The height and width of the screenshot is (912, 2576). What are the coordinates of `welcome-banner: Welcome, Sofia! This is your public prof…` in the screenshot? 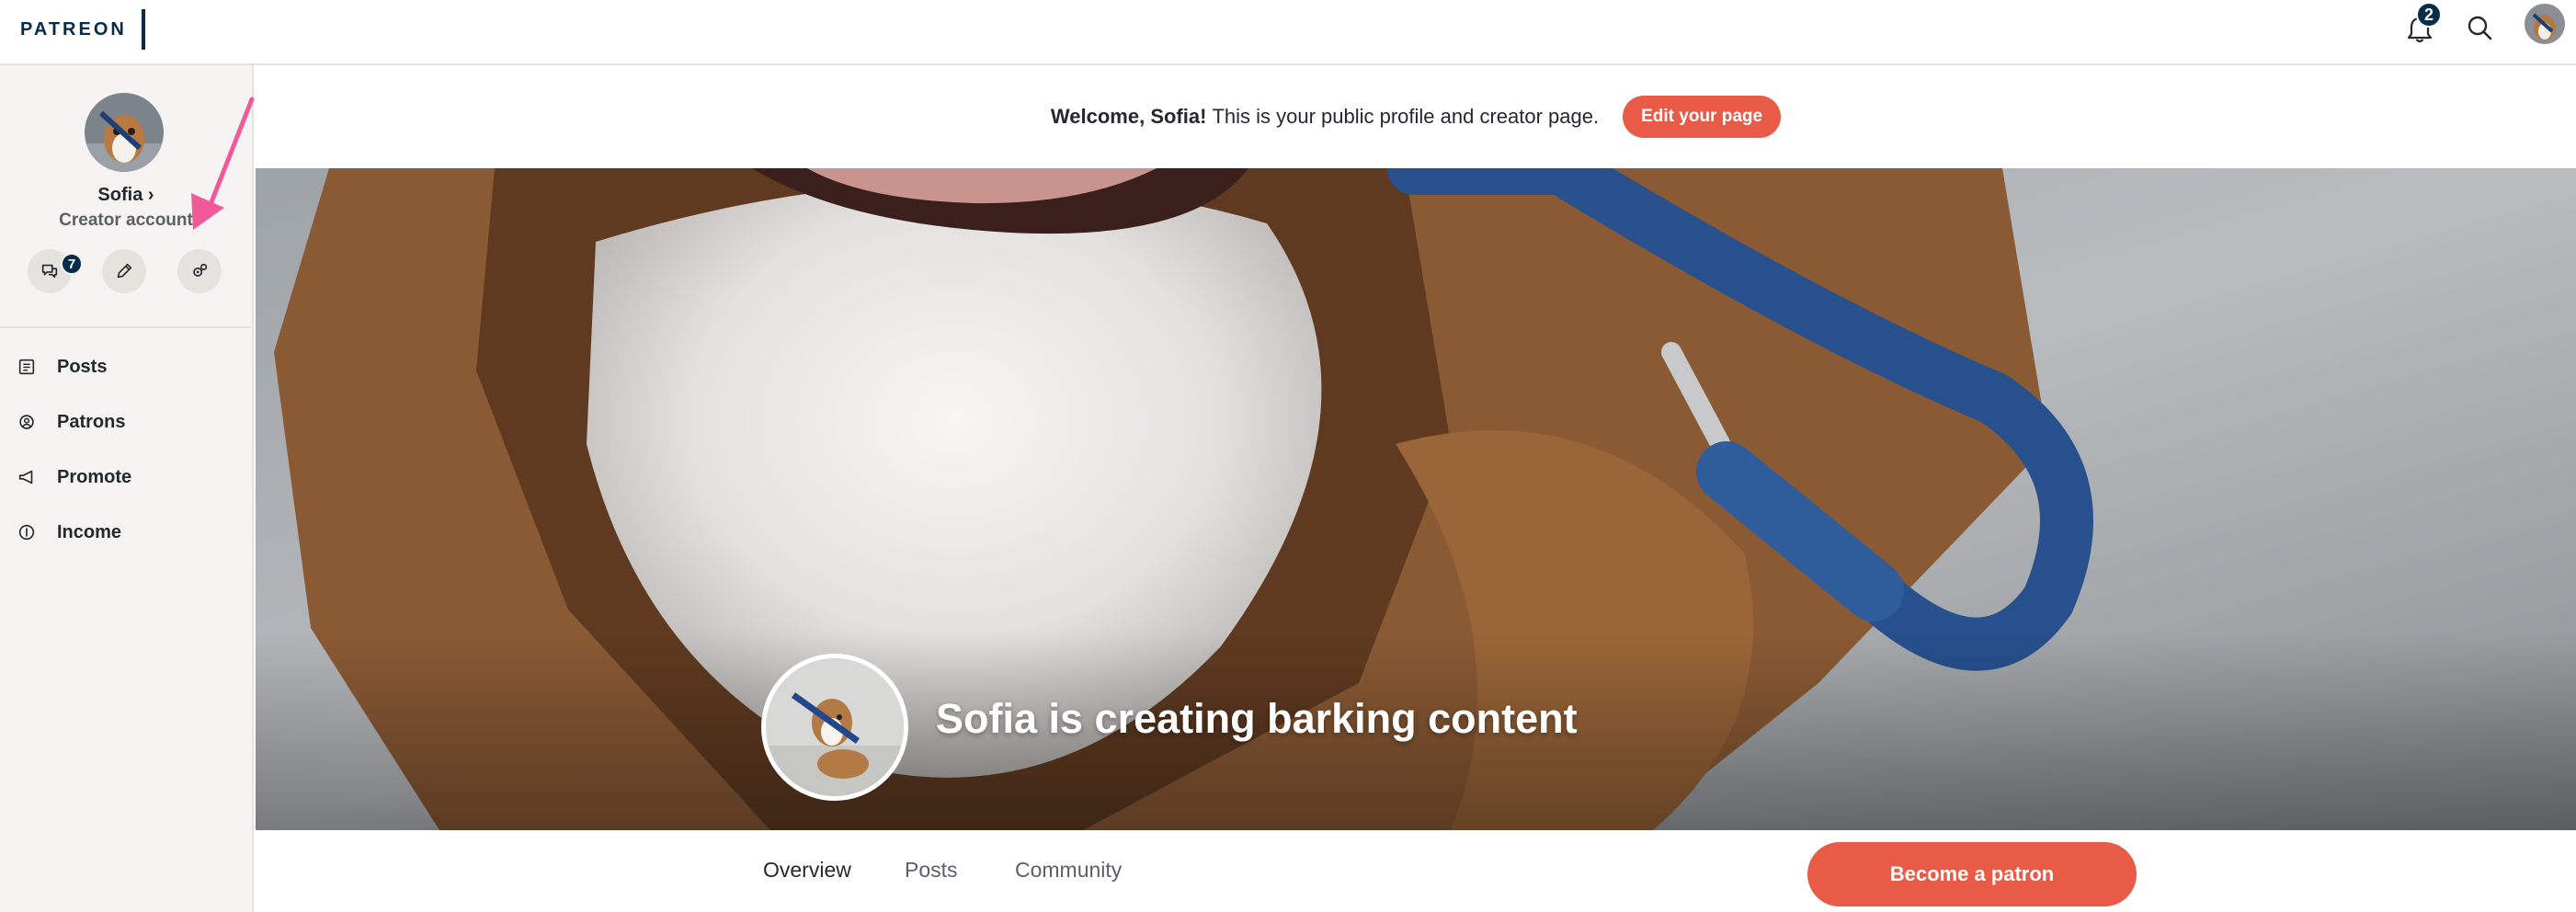 It's located at (1416, 116).